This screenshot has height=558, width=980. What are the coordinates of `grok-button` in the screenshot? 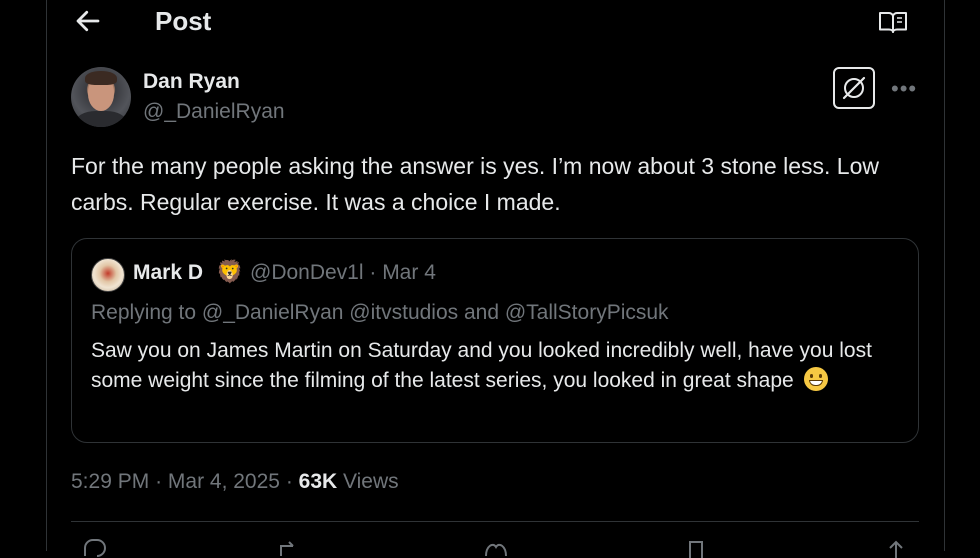 It's located at (854, 88).